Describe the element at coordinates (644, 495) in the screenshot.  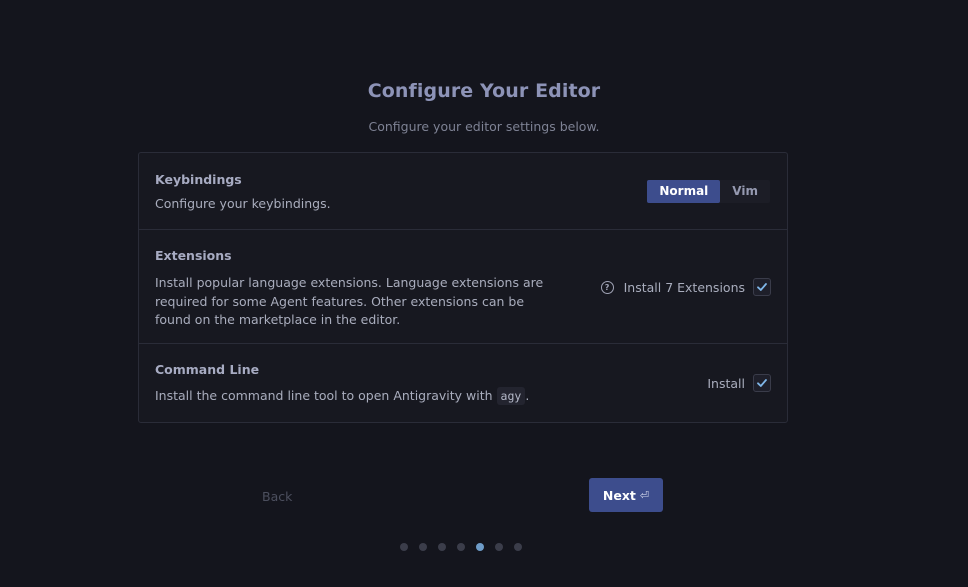
I see `enter-icon: ⏎` at that location.